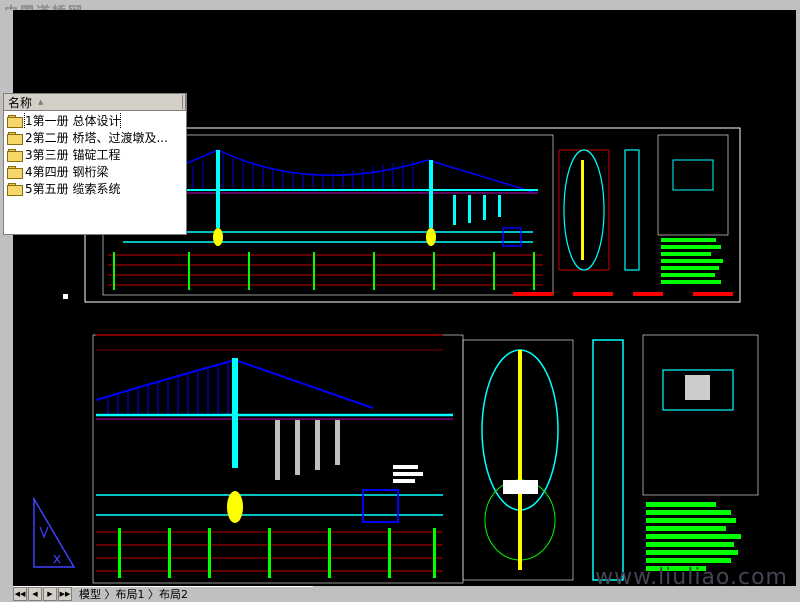 The width and height of the screenshot is (800, 602). What do you see at coordinates (235, 507) in the screenshot?
I see `anchor-bottom` at bounding box center [235, 507].